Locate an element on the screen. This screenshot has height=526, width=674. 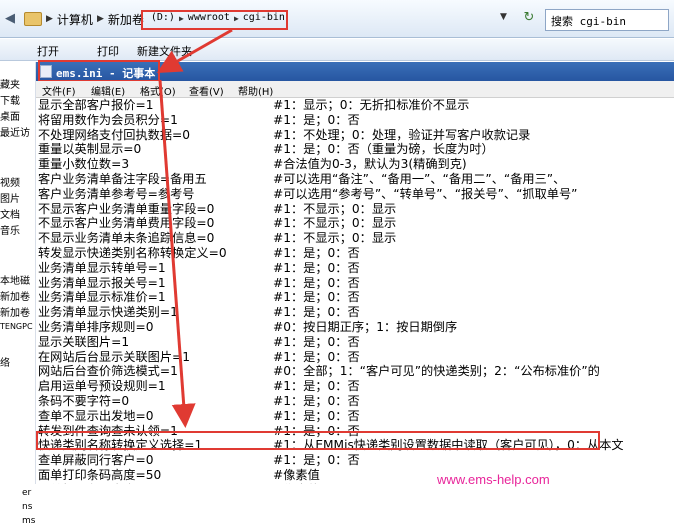
config-key: 面单打印条码宽度=400 is located at coordinates (103, 483).